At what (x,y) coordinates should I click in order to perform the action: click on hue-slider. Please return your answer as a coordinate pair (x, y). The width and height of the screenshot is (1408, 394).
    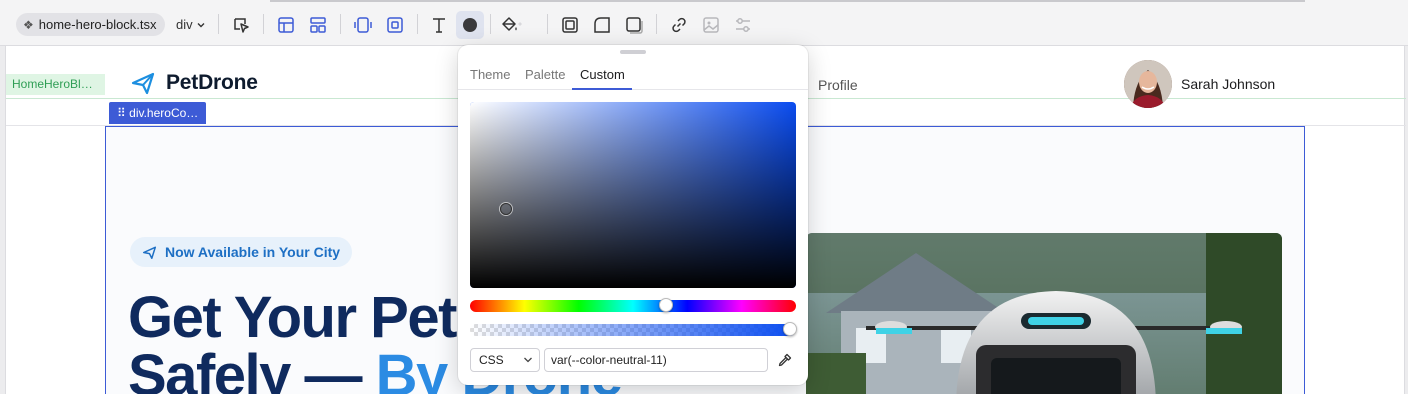
    Looking at the image, I should click on (633, 305).